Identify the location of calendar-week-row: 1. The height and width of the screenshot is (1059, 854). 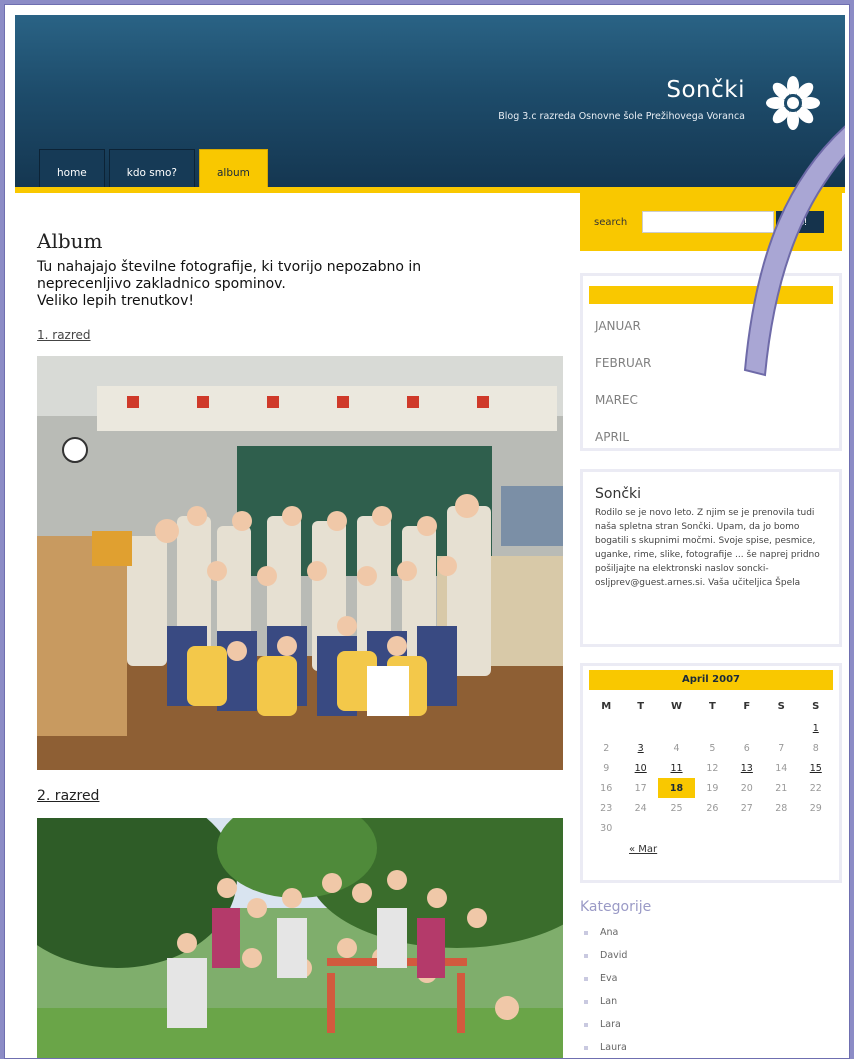
(711, 728).